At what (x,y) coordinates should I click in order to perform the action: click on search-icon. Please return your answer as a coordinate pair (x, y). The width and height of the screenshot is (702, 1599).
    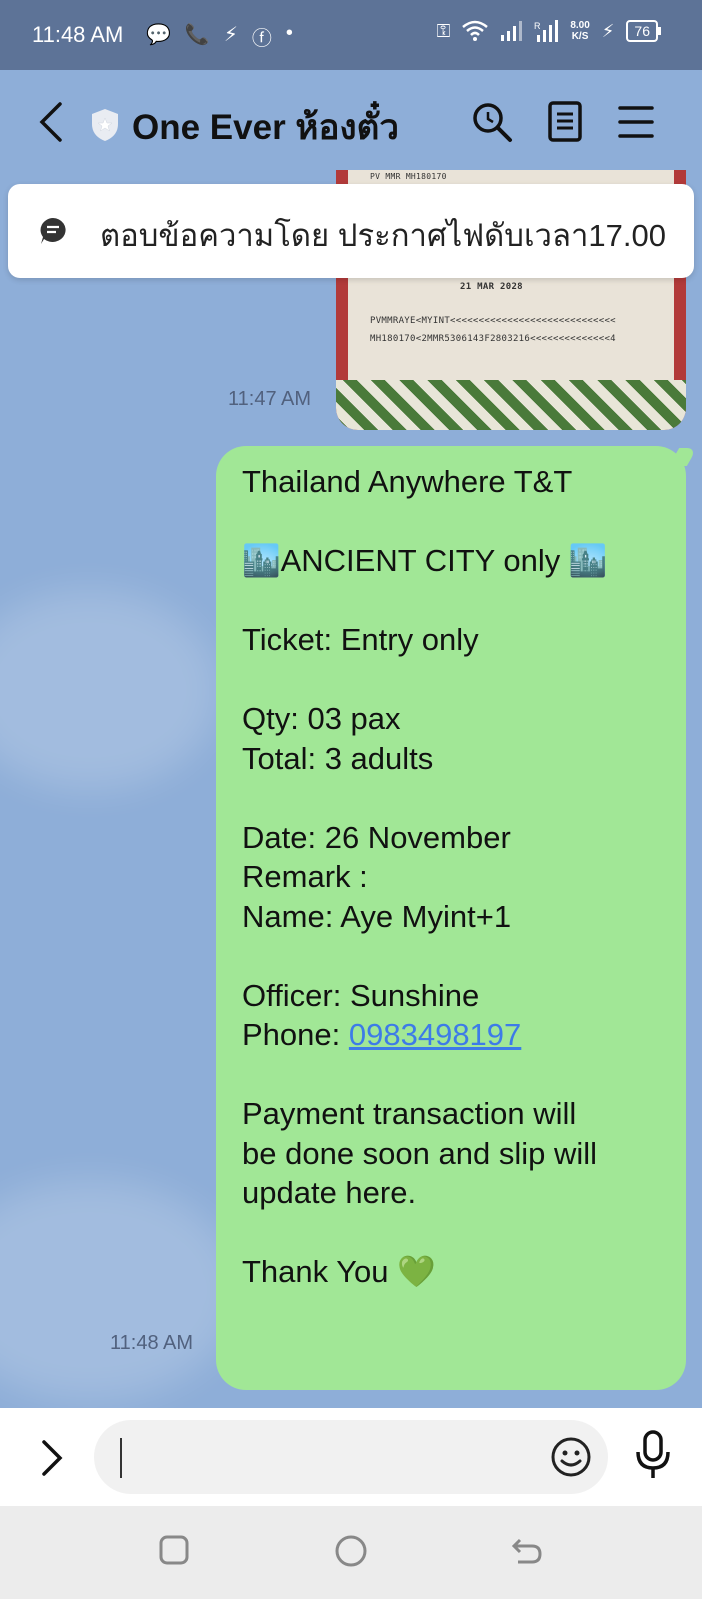
    Looking at the image, I should click on (492, 122).